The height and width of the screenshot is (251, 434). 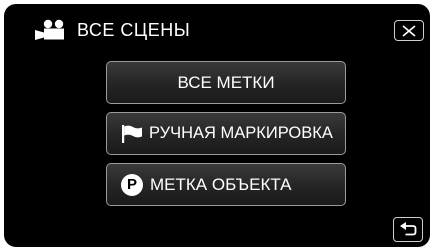 I want to click on manual-marking-button: РУЧНАЯ МАРКИРОВКА, so click(x=226, y=133).